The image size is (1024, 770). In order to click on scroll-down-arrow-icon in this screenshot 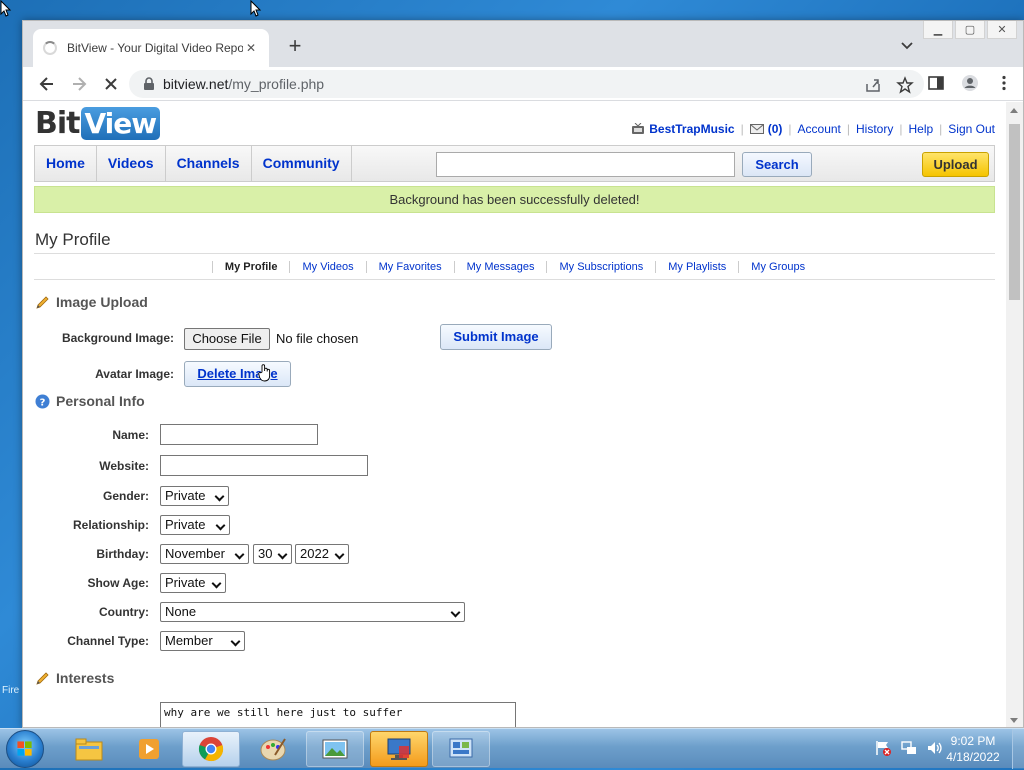, I will do `click(1014, 720)`.